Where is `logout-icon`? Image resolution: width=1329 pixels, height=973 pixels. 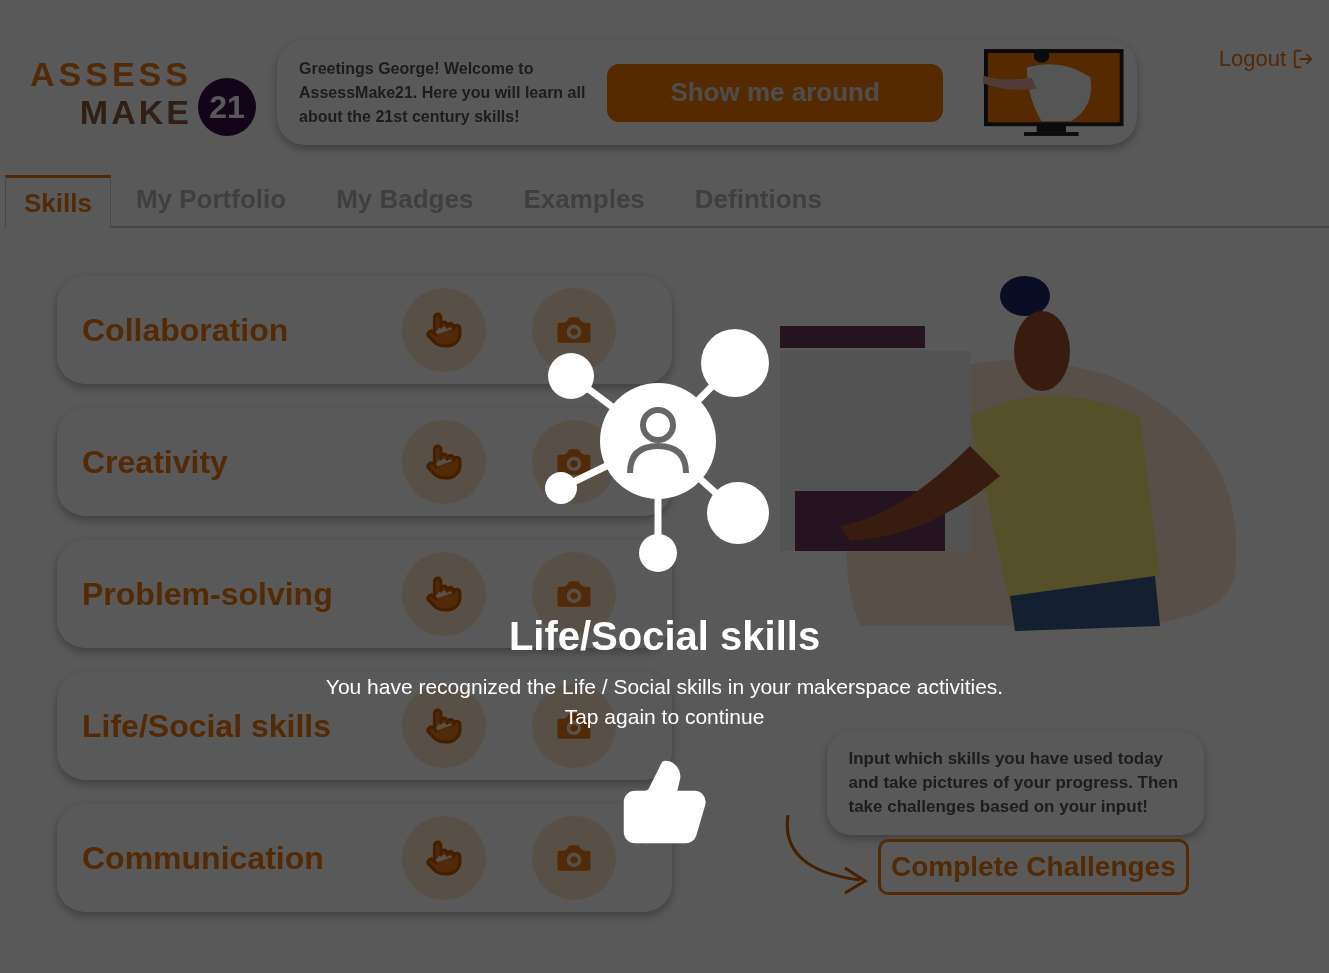
logout-icon is located at coordinates (1303, 58).